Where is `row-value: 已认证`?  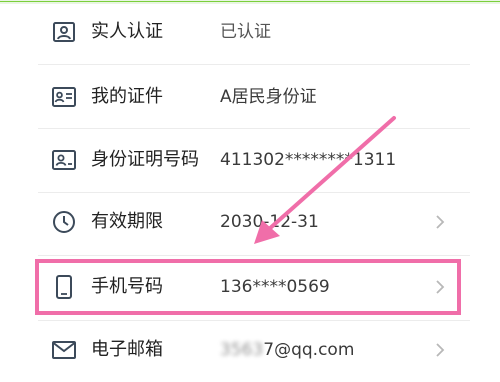
row-value: 已认证 is located at coordinates (245, 32).